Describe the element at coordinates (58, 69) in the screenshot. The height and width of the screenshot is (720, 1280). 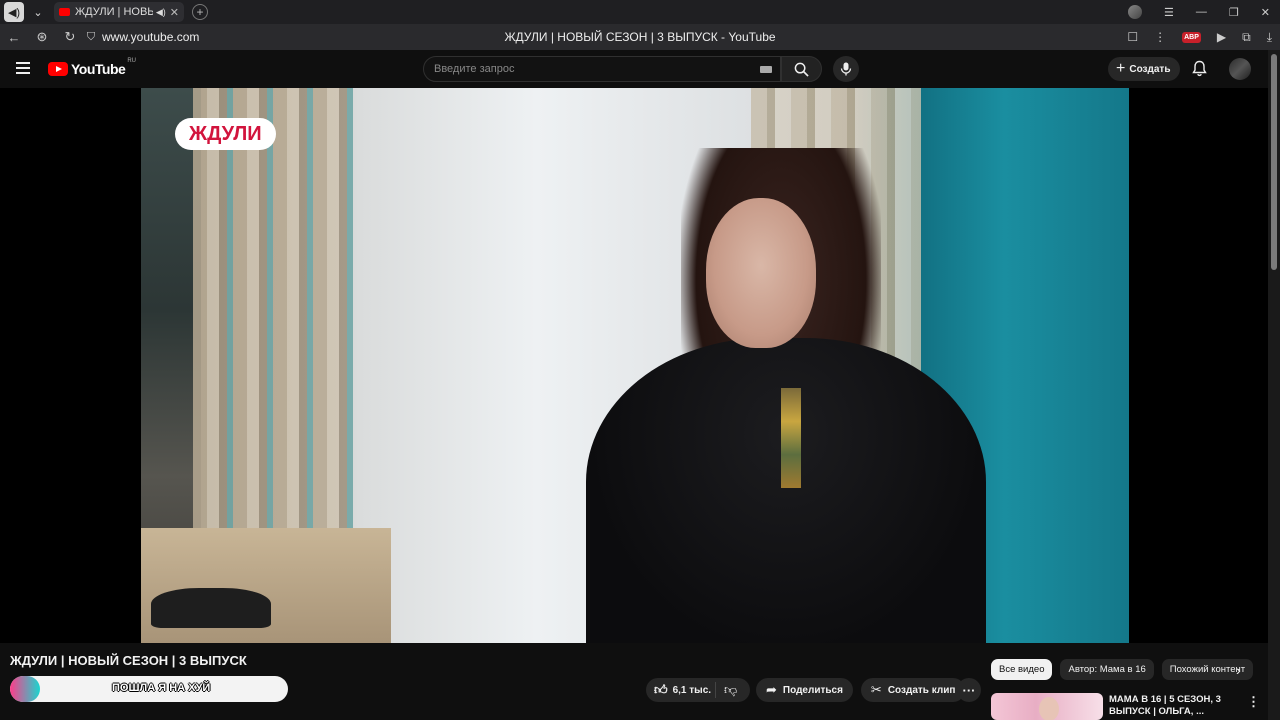
I see `youtube-play-icon` at that location.